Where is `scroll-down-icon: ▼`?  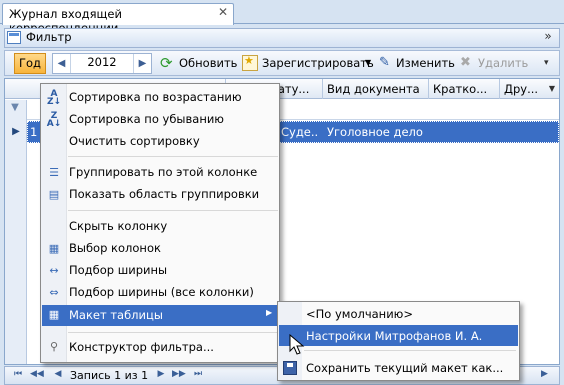 scroll-down-icon: ▼ is located at coordinates (552, 89).